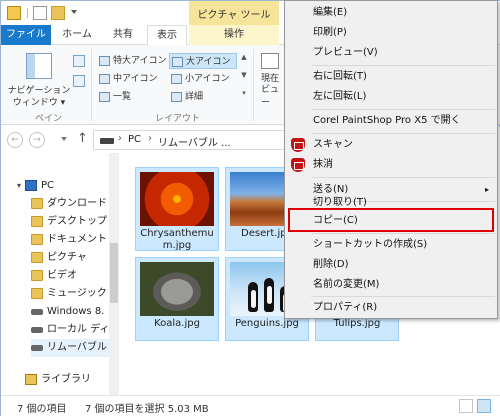 Image resolution: width=500 pixels, height=416 pixels. Describe the element at coordinates (67, 380) in the screenshot. I see `tree-item-libraries: ライブラリ` at that location.